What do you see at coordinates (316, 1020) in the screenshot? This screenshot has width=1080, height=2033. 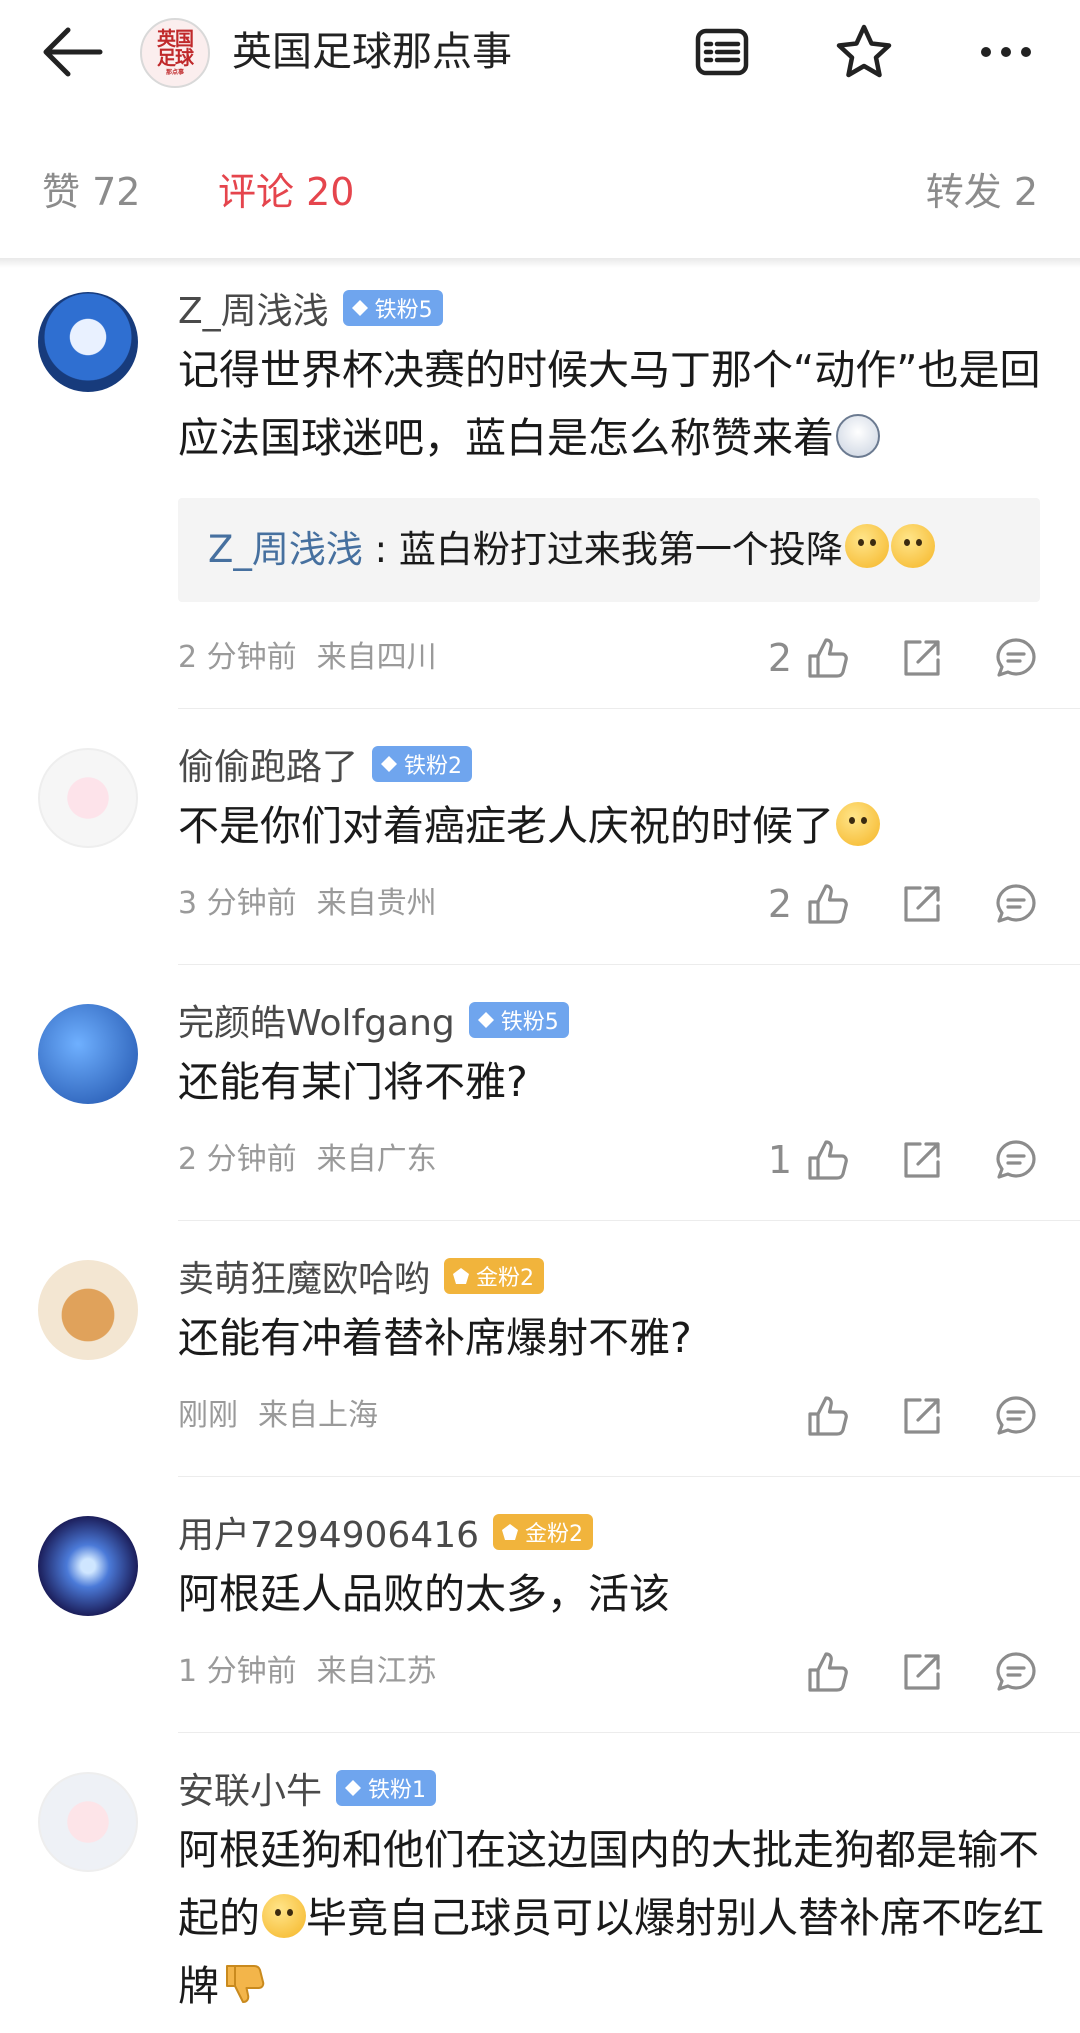 I see `username: 完颜皓Wolfgang` at bounding box center [316, 1020].